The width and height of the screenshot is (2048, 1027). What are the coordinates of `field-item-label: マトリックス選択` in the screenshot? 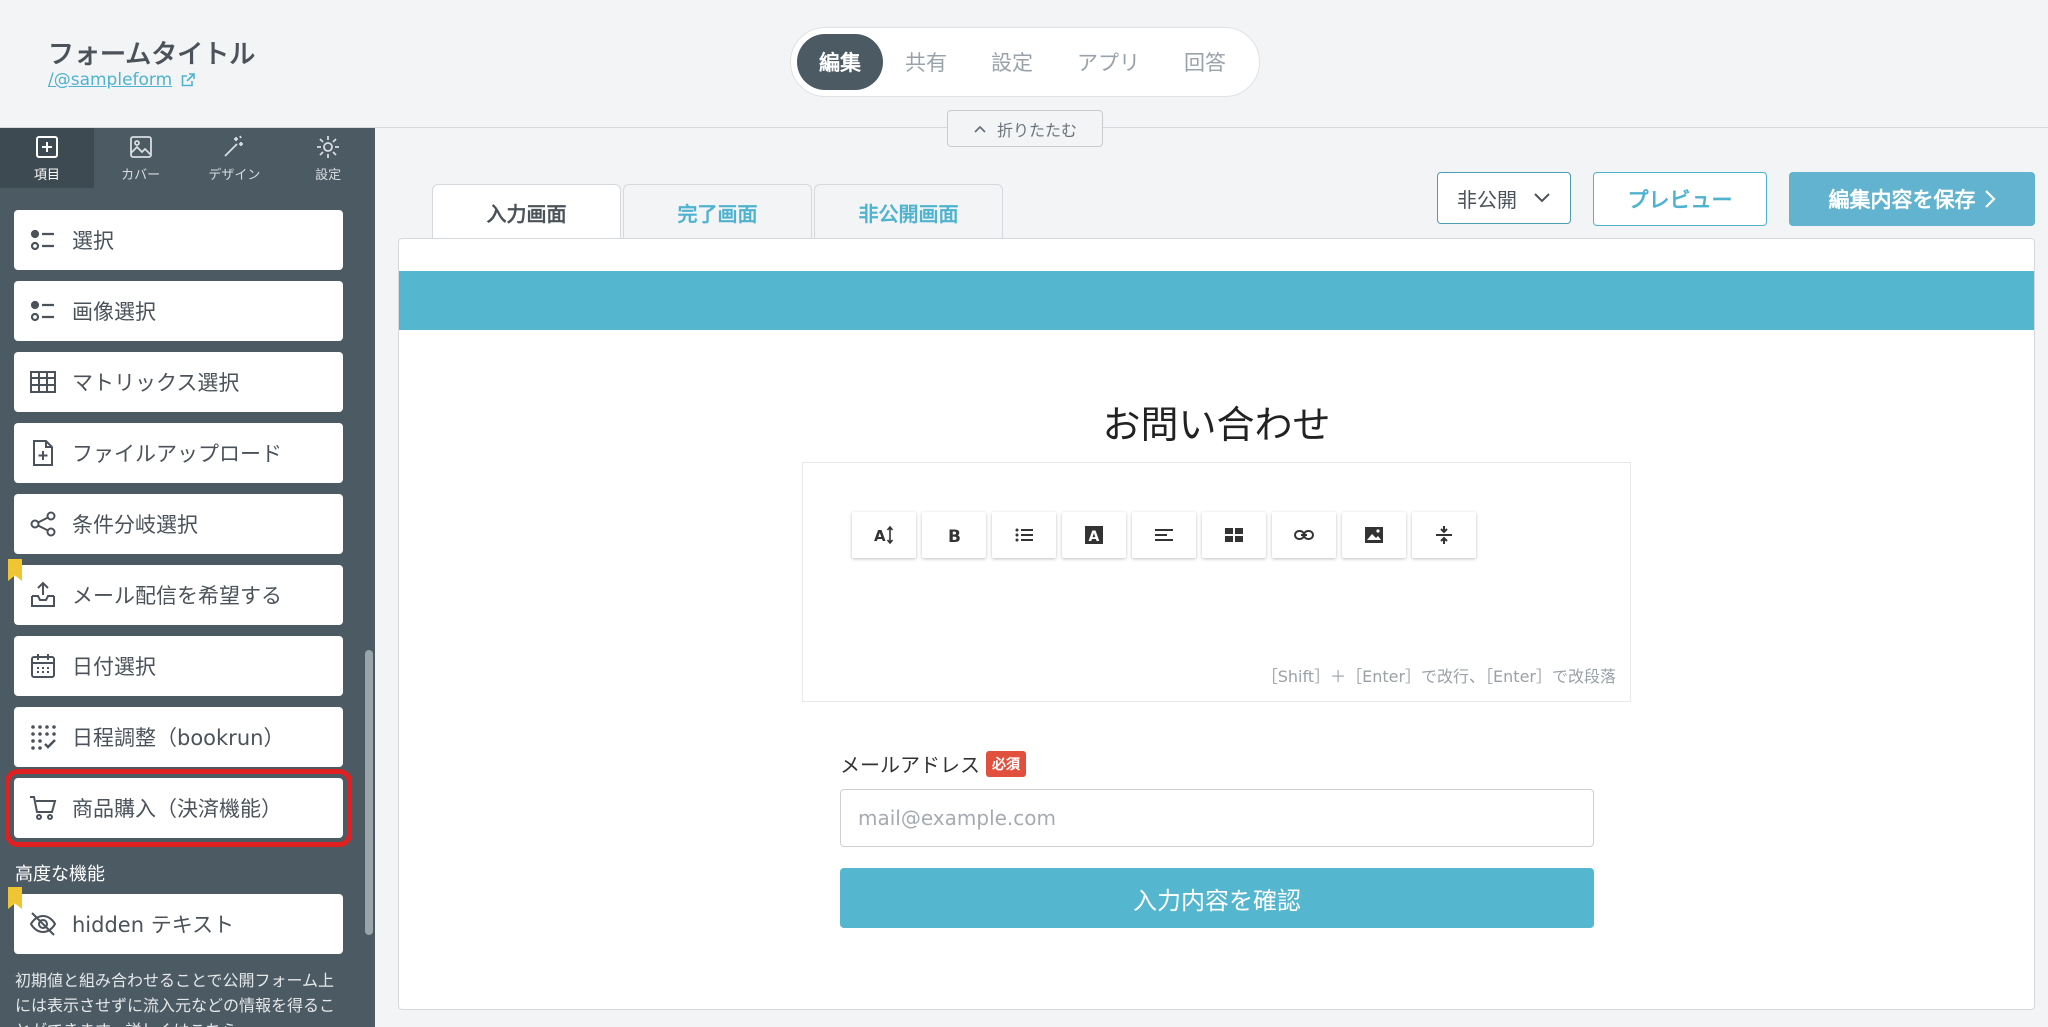 It's located at (156, 383).